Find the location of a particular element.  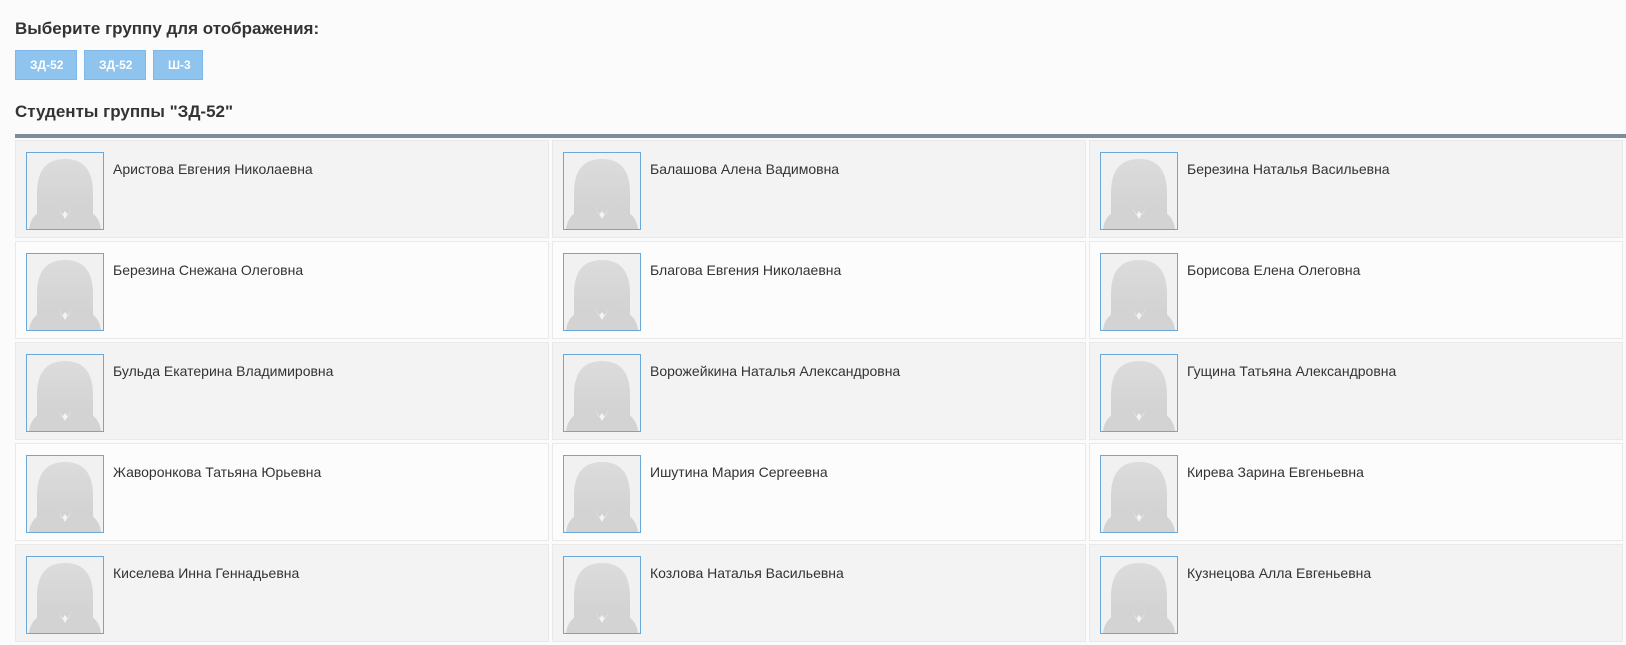

student-card: Киселева Инна Геннадьевна is located at coordinates (282, 593).